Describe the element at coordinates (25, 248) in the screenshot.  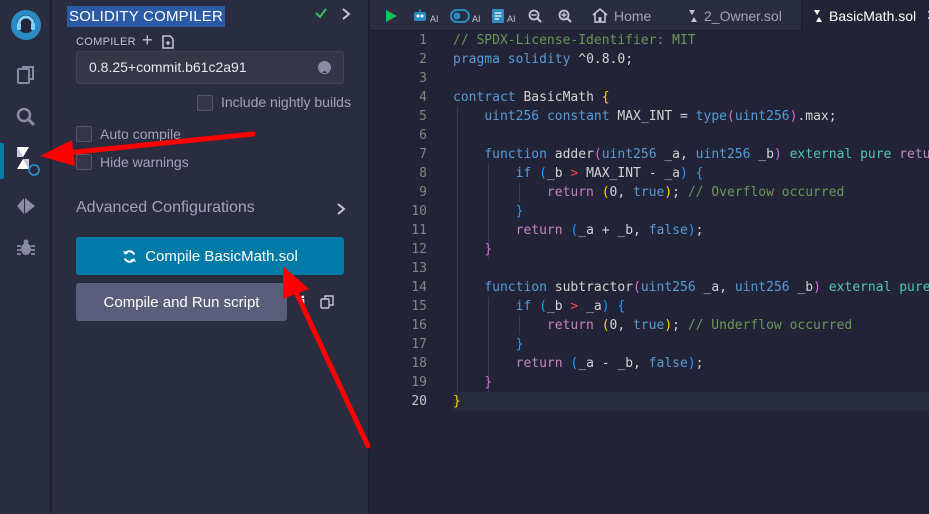
I see `debugger-icon` at that location.